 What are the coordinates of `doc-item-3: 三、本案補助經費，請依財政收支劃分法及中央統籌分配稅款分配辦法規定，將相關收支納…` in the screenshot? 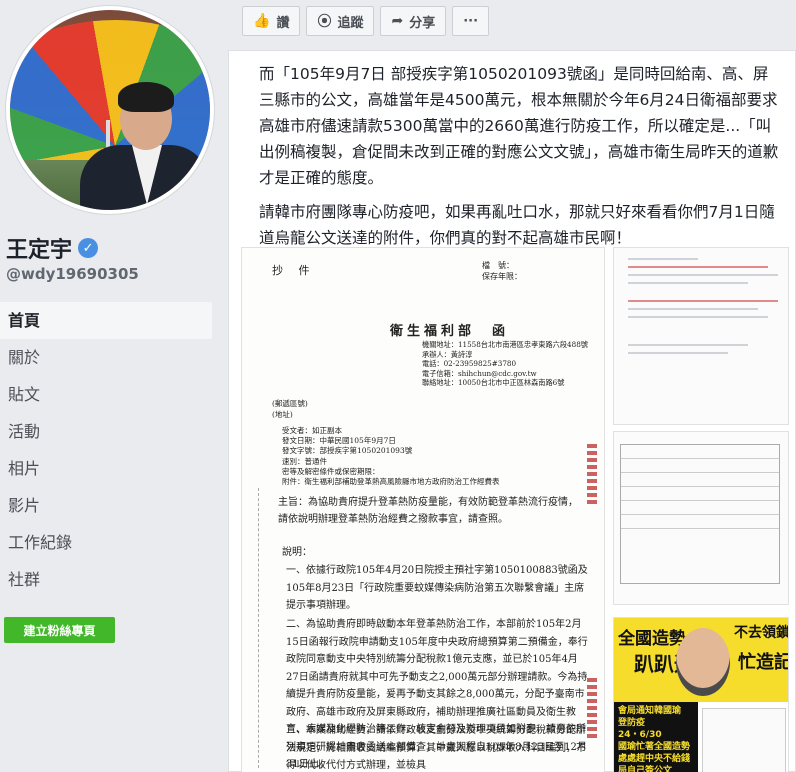 It's located at (436, 748).